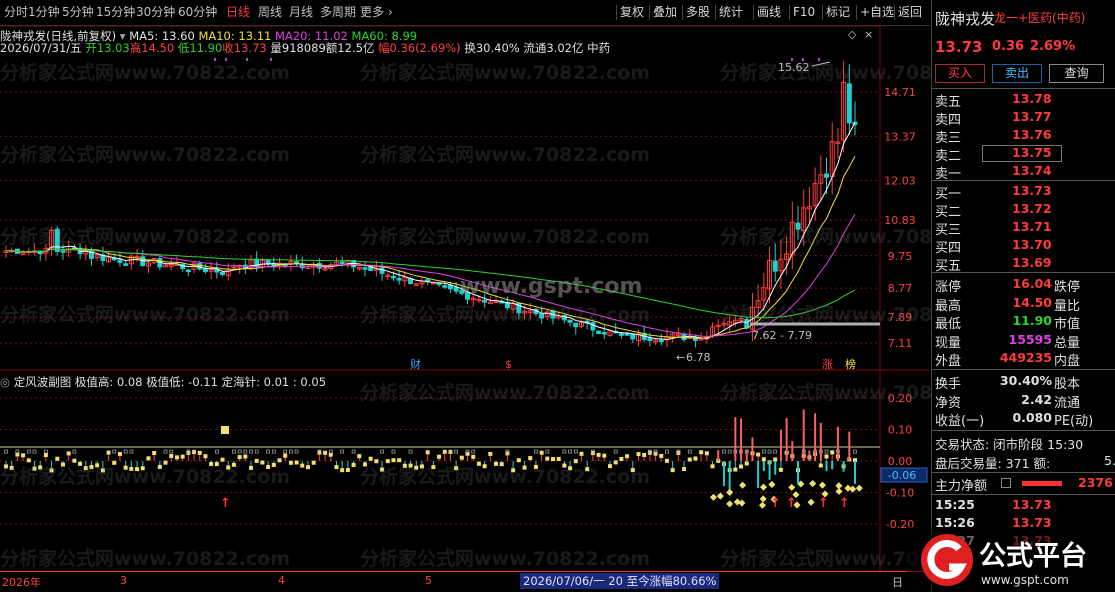 The height and width of the screenshot is (592, 1115). What do you see at coordinates (910, 12) in the screenshot?
I see `toolbar-button: 返回` at bounding box center [910, 12].